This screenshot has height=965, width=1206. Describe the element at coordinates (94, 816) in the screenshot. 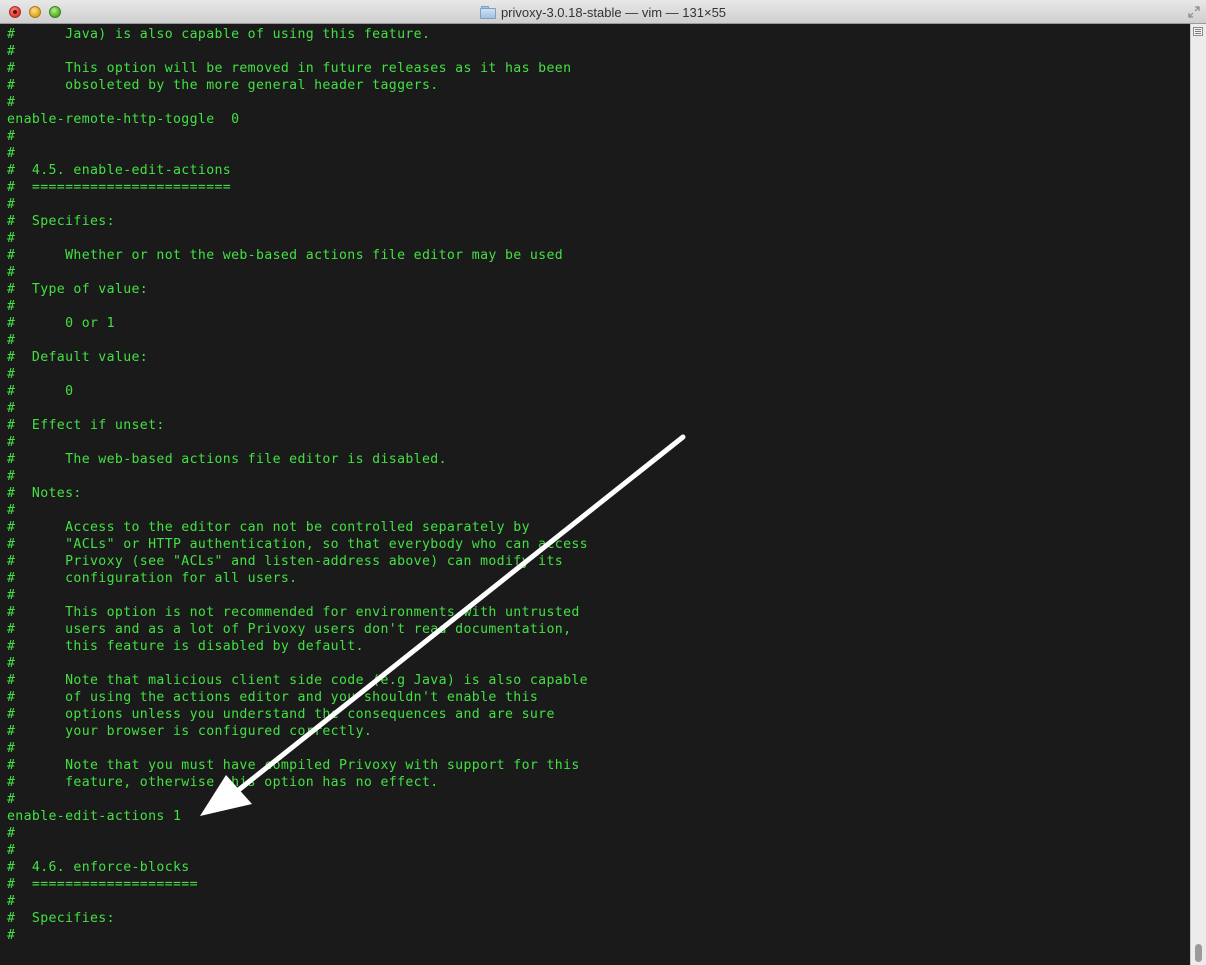

I see `highlighted-config-line: enable-edit-actions 1` at that location.